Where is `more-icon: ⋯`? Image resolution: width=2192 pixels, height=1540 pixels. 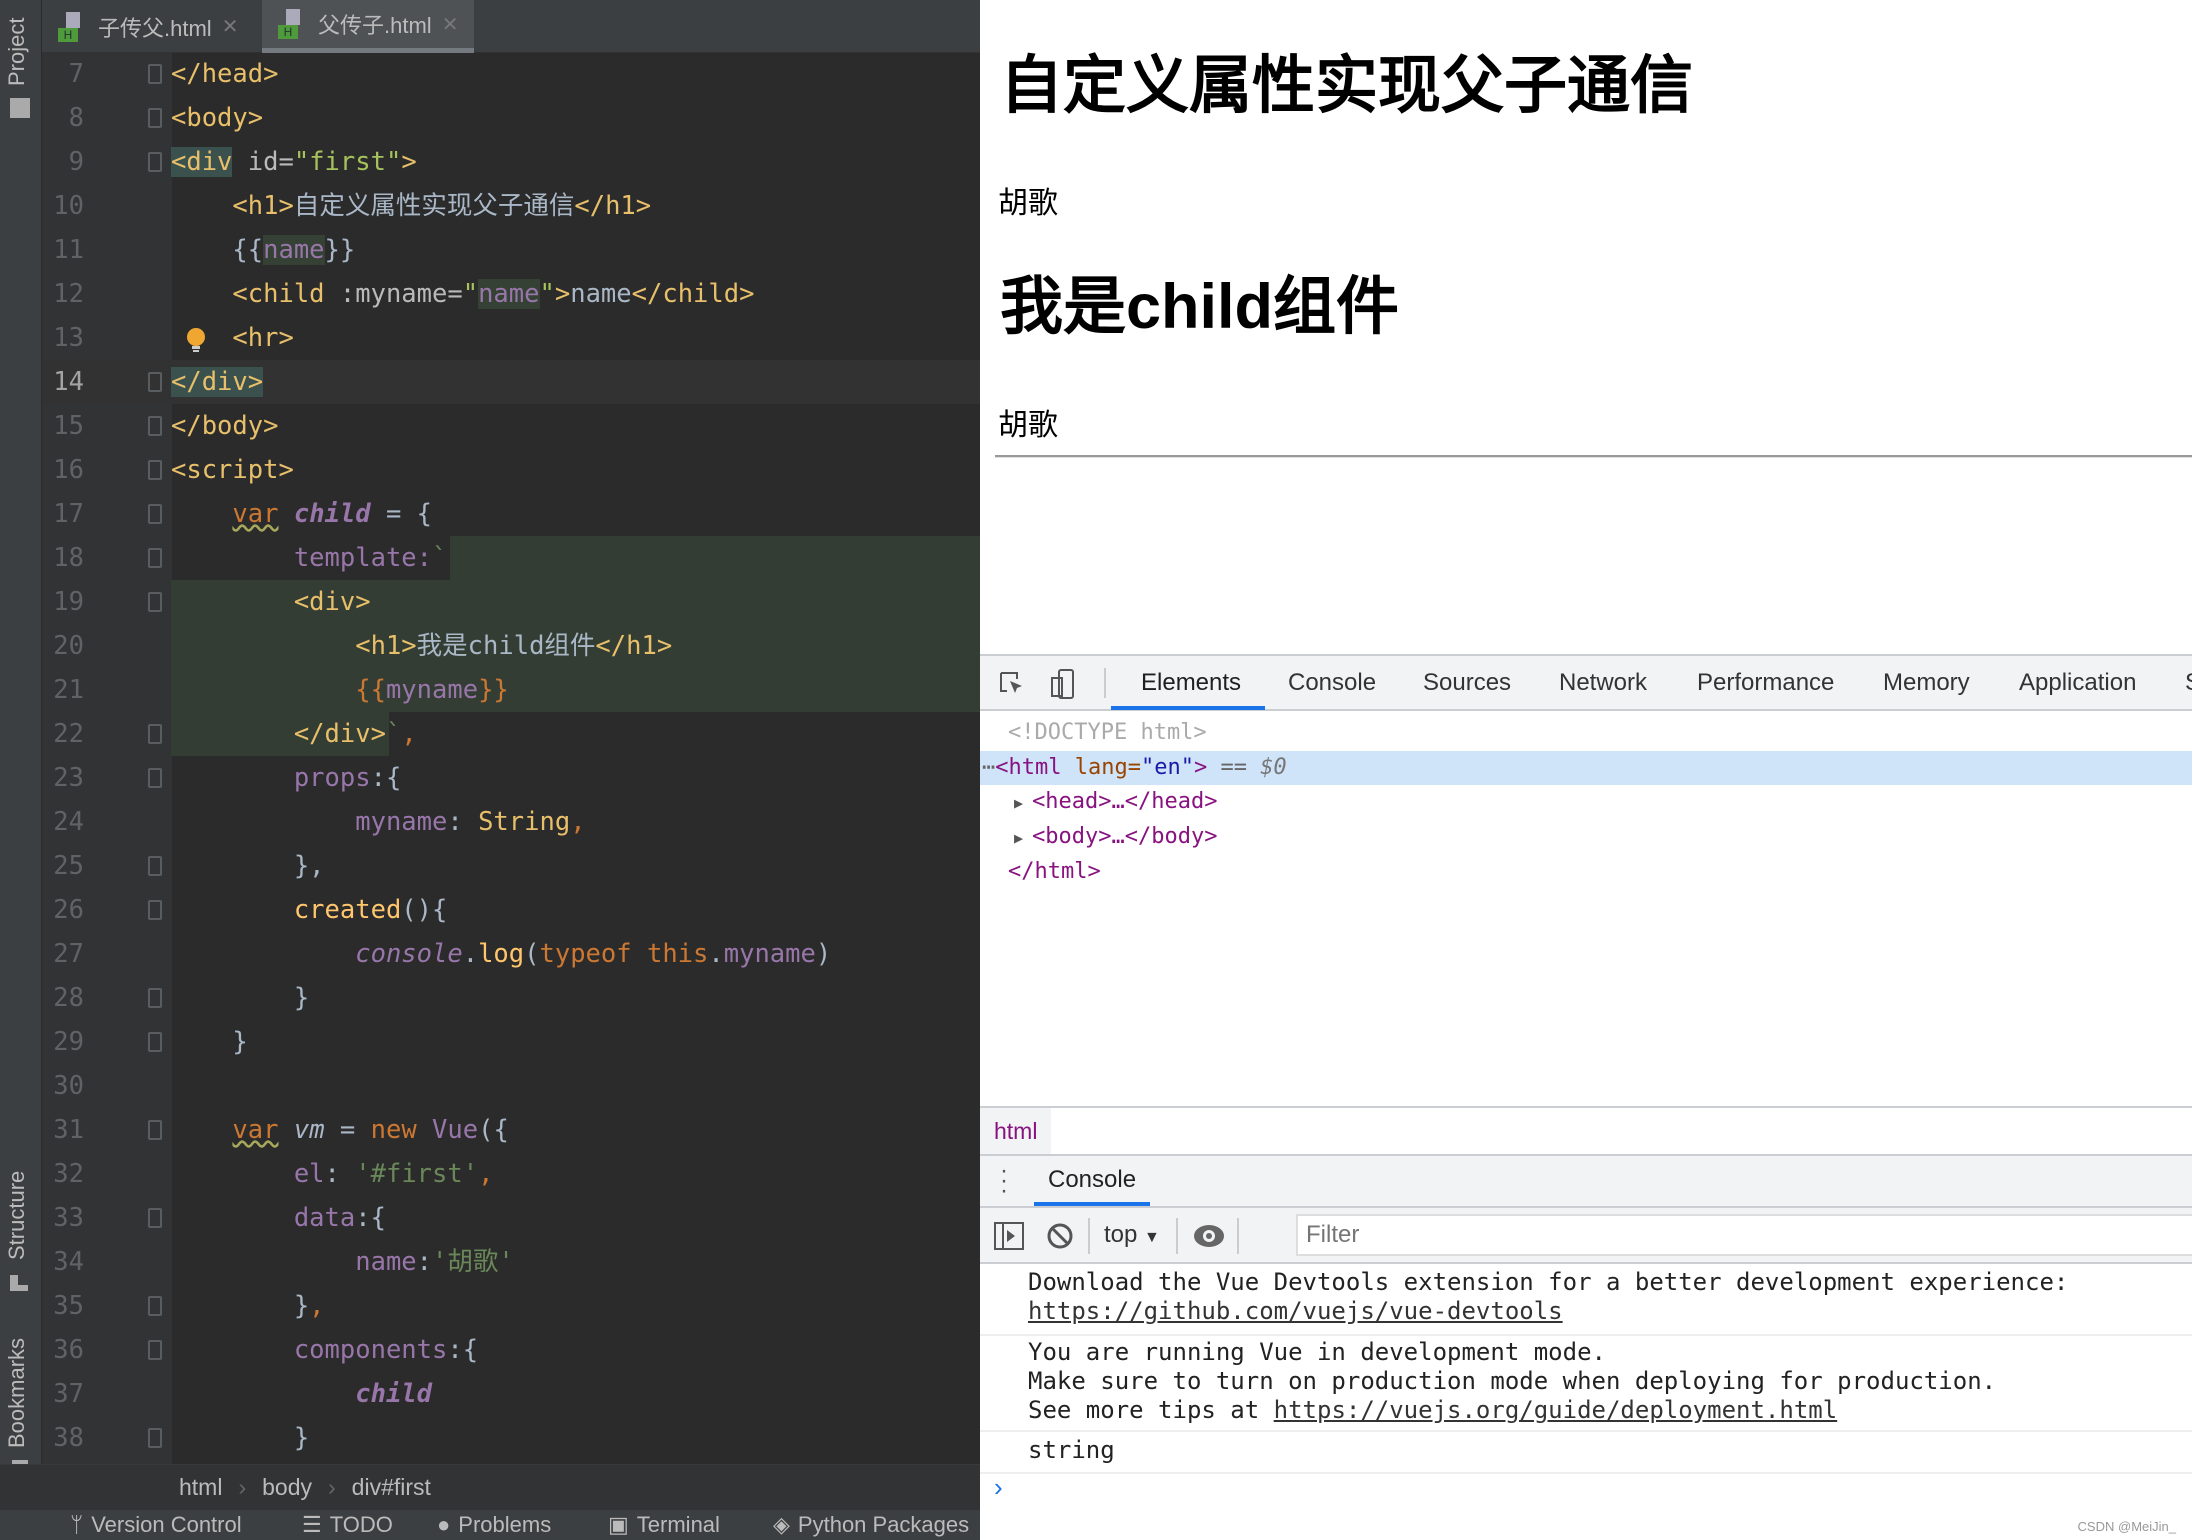
more-icon: ⋯ is located at coordinates (988, 767).